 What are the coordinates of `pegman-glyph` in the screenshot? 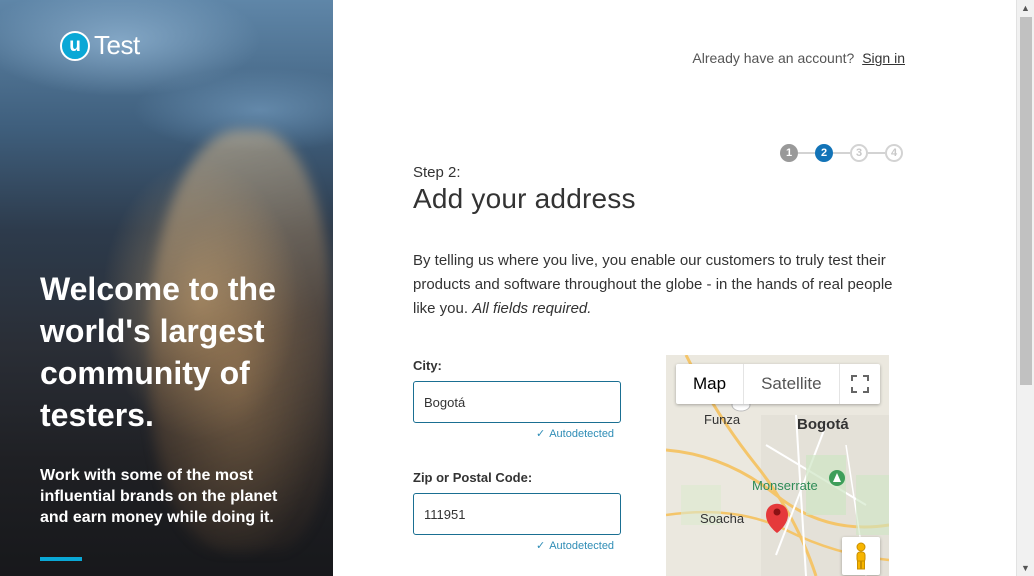 It's located at (861, 556).